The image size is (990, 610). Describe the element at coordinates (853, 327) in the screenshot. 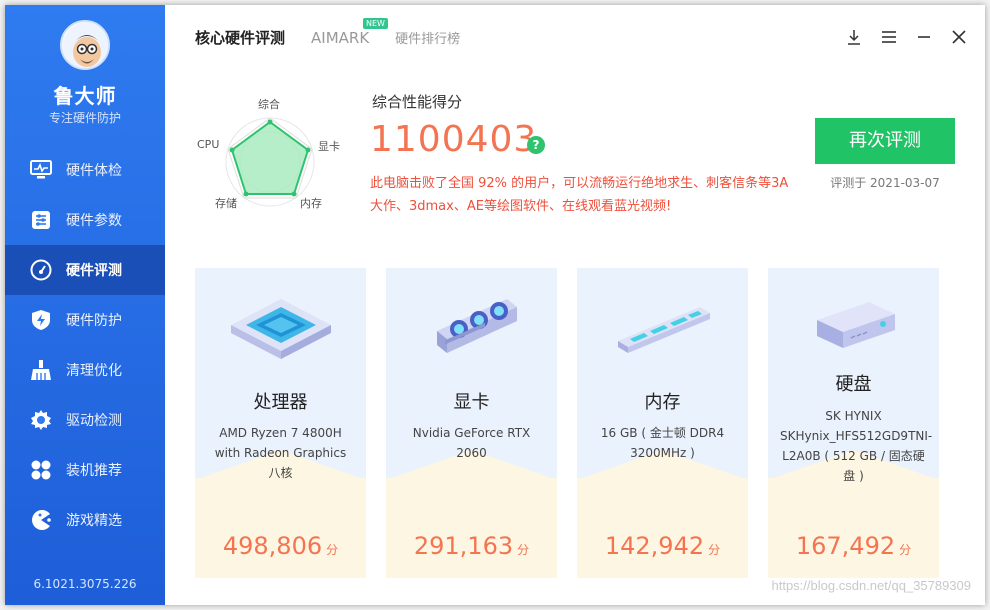

I see `hard-disk-icon` at that location.